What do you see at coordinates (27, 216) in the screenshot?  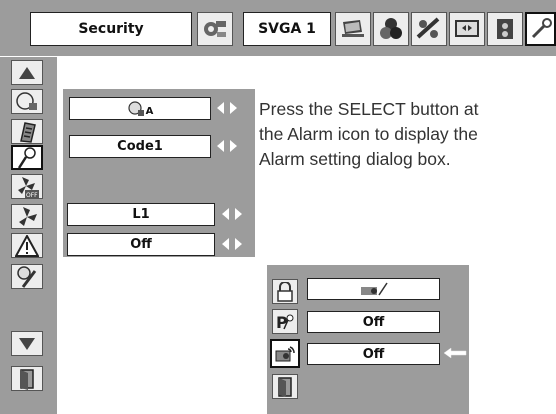 I see `fan-icon` at bounding box center [27, 216].